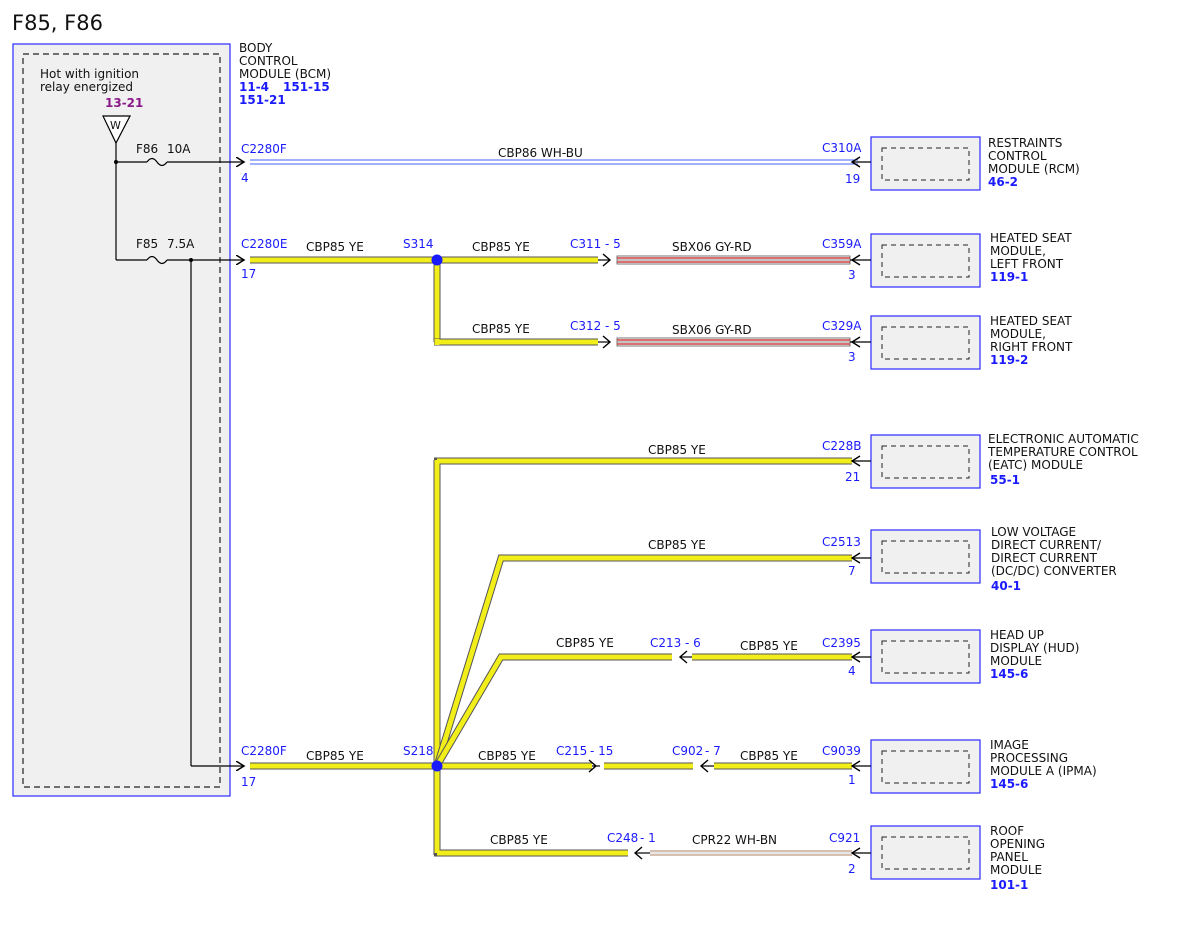 The width and height of the screenshot is (1200, 927). What do you see at coordinates (613, 244) in the screenshot?
I see `connector-c311-pin: - 5` at bounding box center [613, 244].